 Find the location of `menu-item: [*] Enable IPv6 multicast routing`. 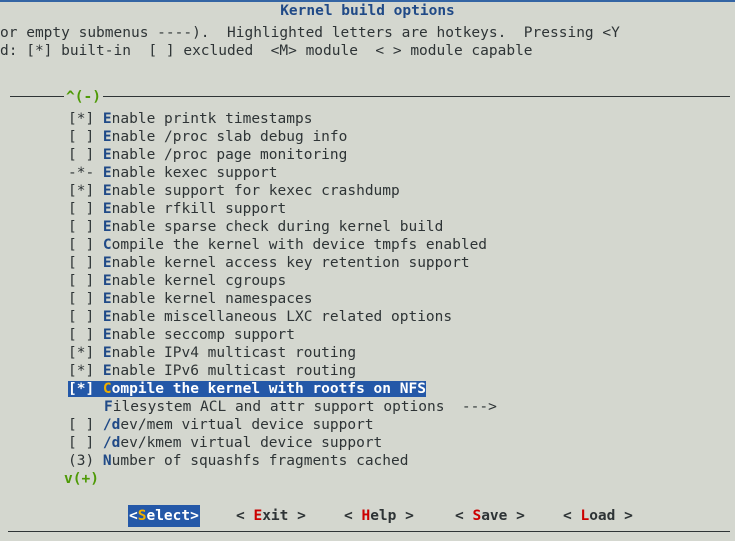

menu-item: [*] Enable IPv6 multicast routing is located at coordinates (367, 371).